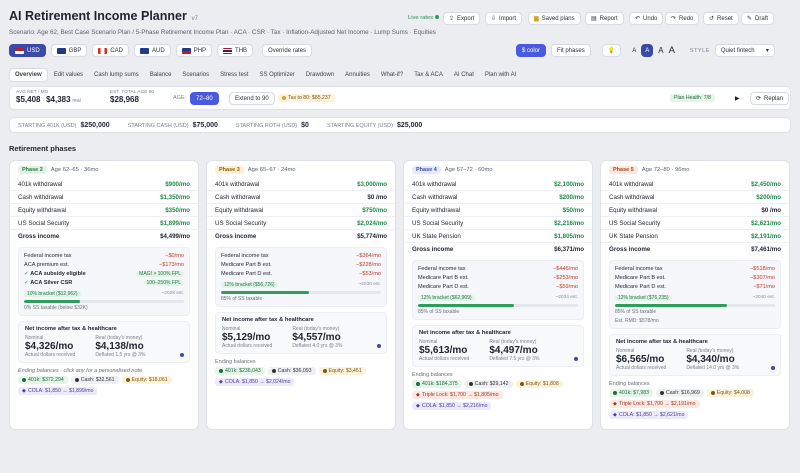 This screenshot has width=800, height=473. I want to click on est-total-value: $28,968, so click(124, 99).